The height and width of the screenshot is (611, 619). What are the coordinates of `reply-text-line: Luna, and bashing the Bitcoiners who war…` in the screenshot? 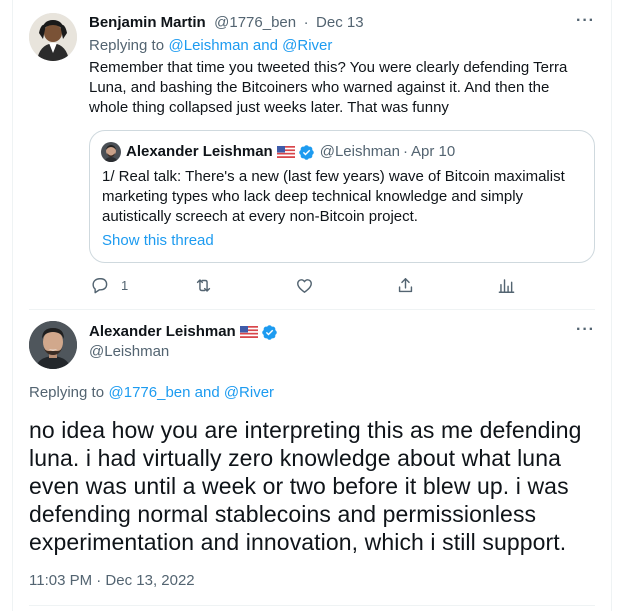 It's located at (319, 87).